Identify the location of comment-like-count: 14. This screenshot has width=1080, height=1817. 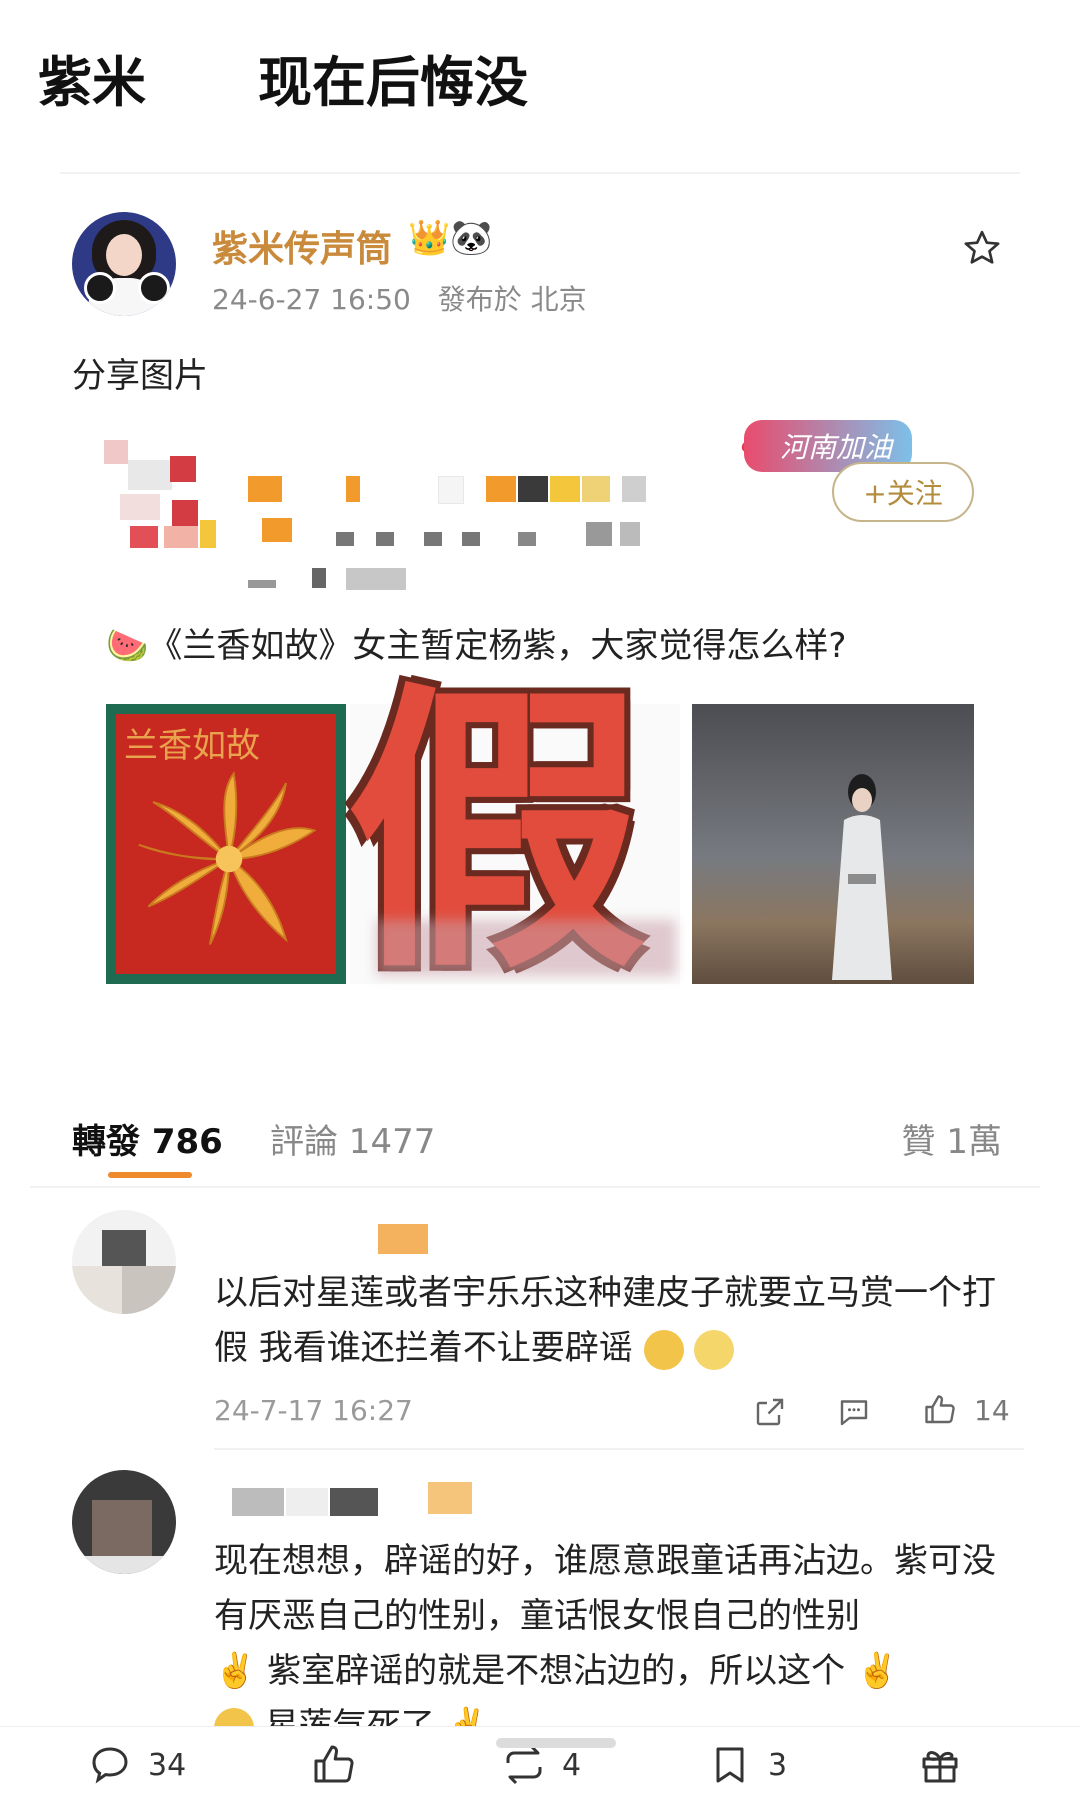
(992, 1410).